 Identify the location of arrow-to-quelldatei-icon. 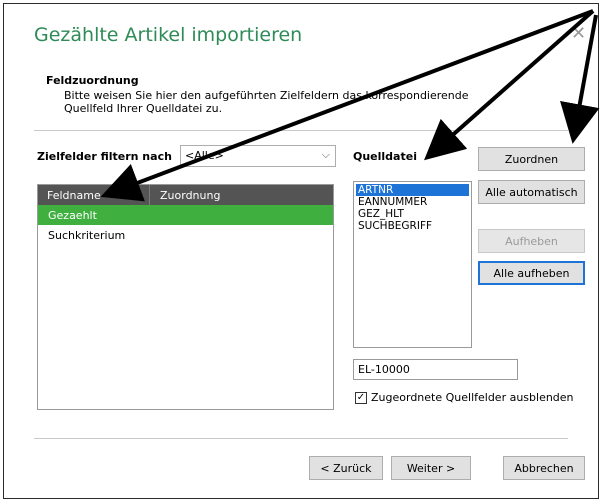
(509, 85).